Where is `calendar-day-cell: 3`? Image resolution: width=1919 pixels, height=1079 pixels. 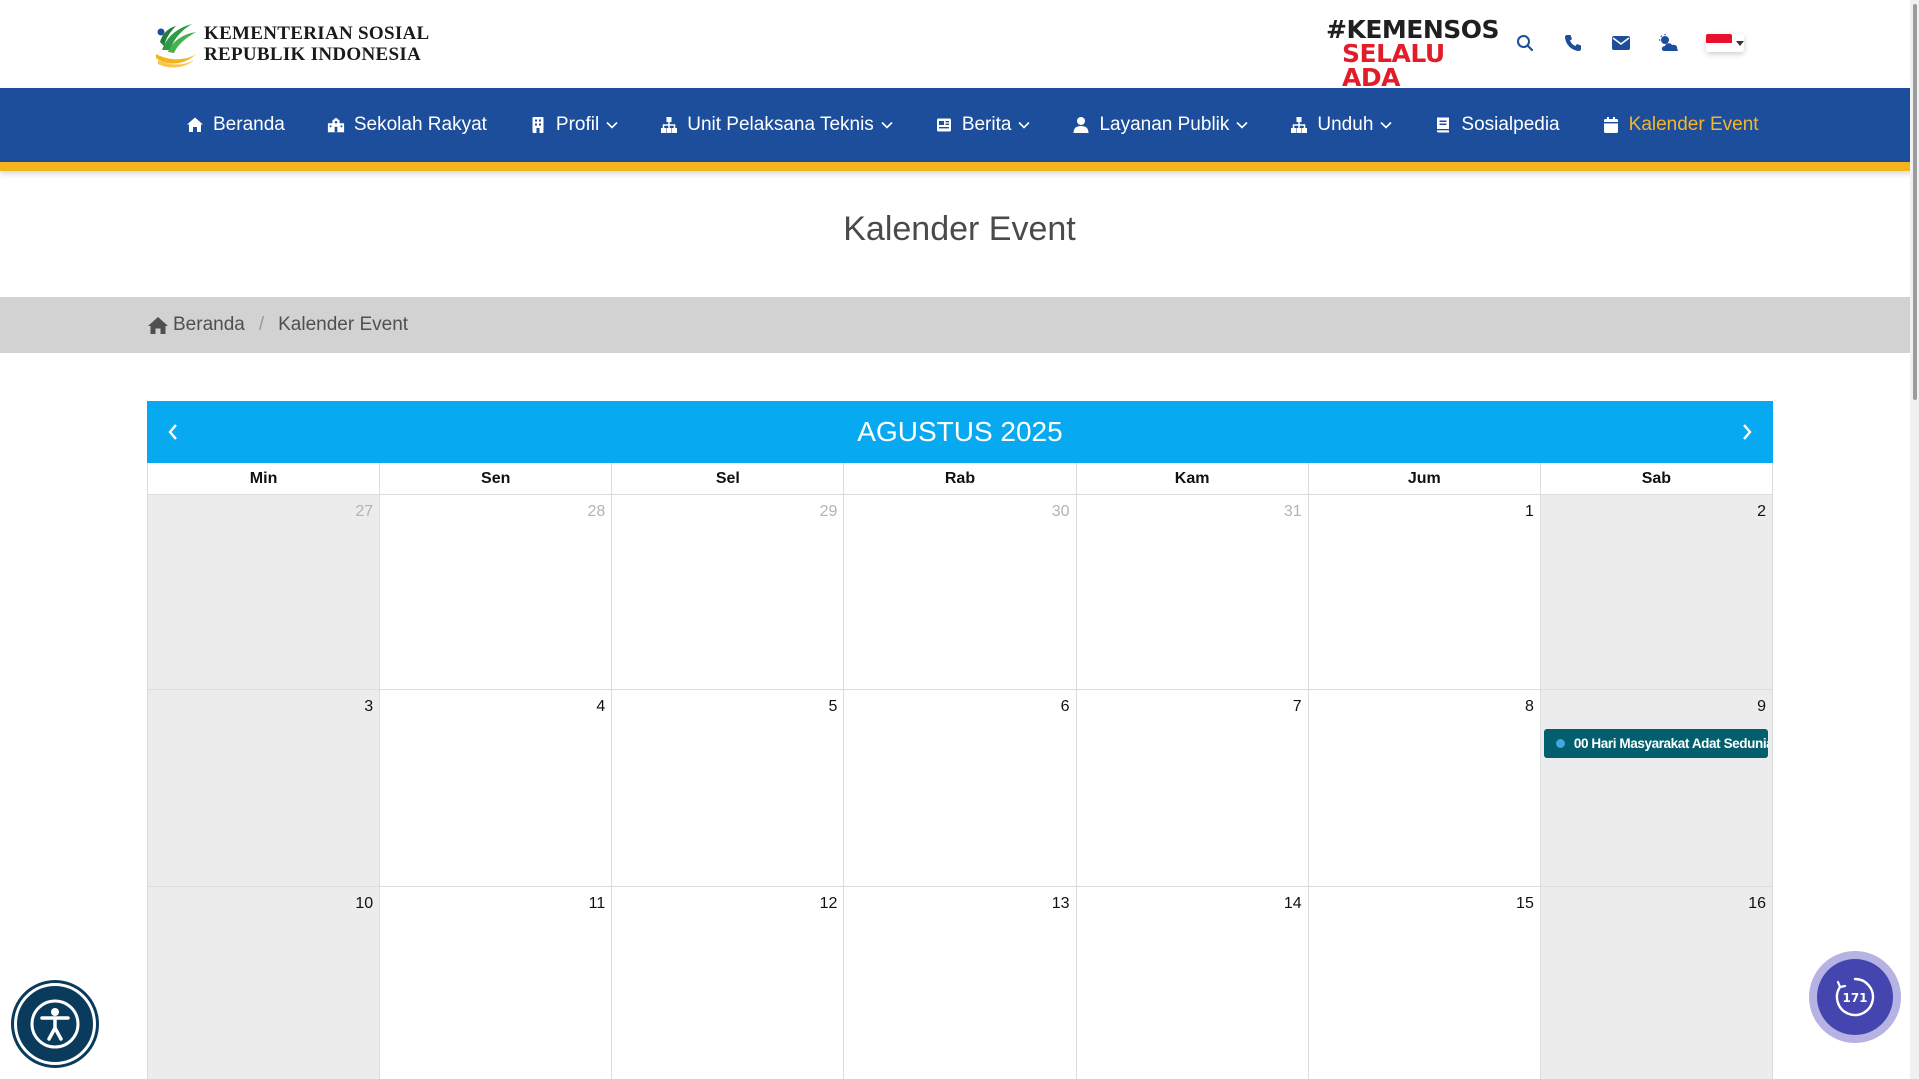 calendar-day-cell: 3 is located at coordinates (264, 788).